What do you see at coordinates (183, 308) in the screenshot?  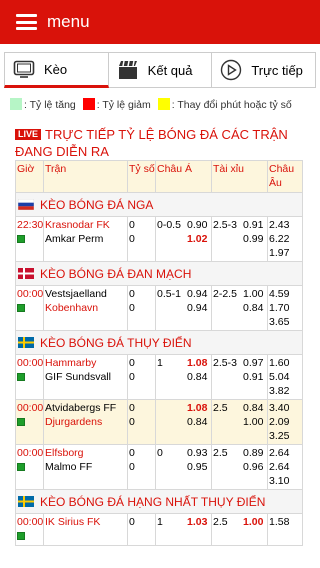 I see `asian-handicap: 0.5-1 0.94 0.94` at bounding box center [183, 308].